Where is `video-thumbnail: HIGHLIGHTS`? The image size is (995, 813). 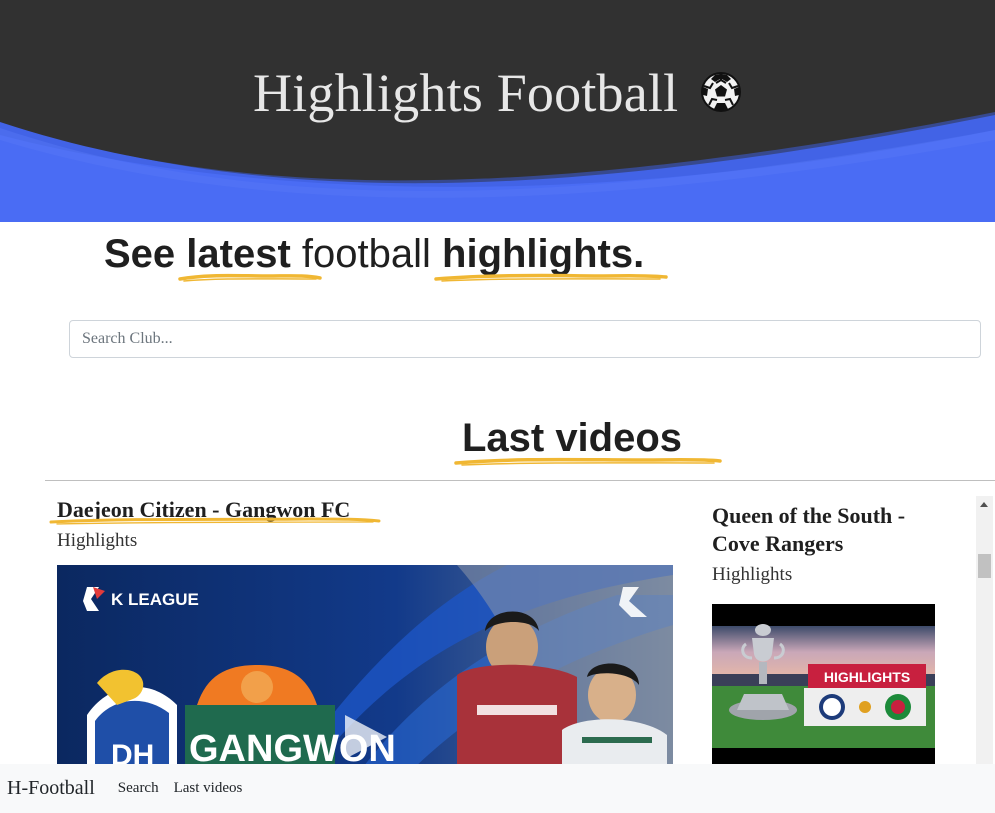 video-thumbnail: HIGHLIGHTS is located at coordinates (823, 687).